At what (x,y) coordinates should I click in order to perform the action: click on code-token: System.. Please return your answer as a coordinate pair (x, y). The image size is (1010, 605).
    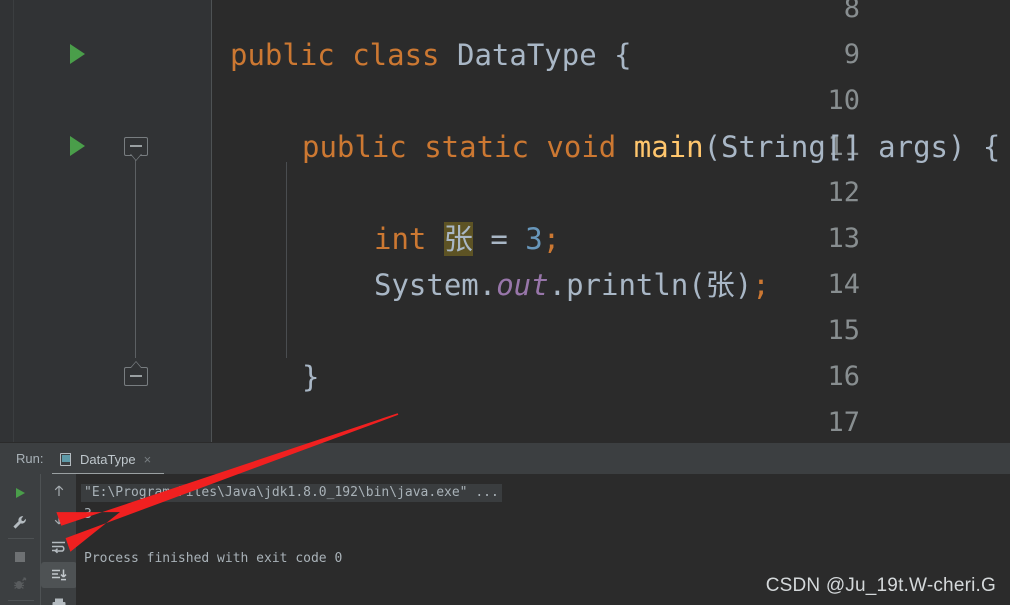
    Looking at the image, I should click on (435, 285).